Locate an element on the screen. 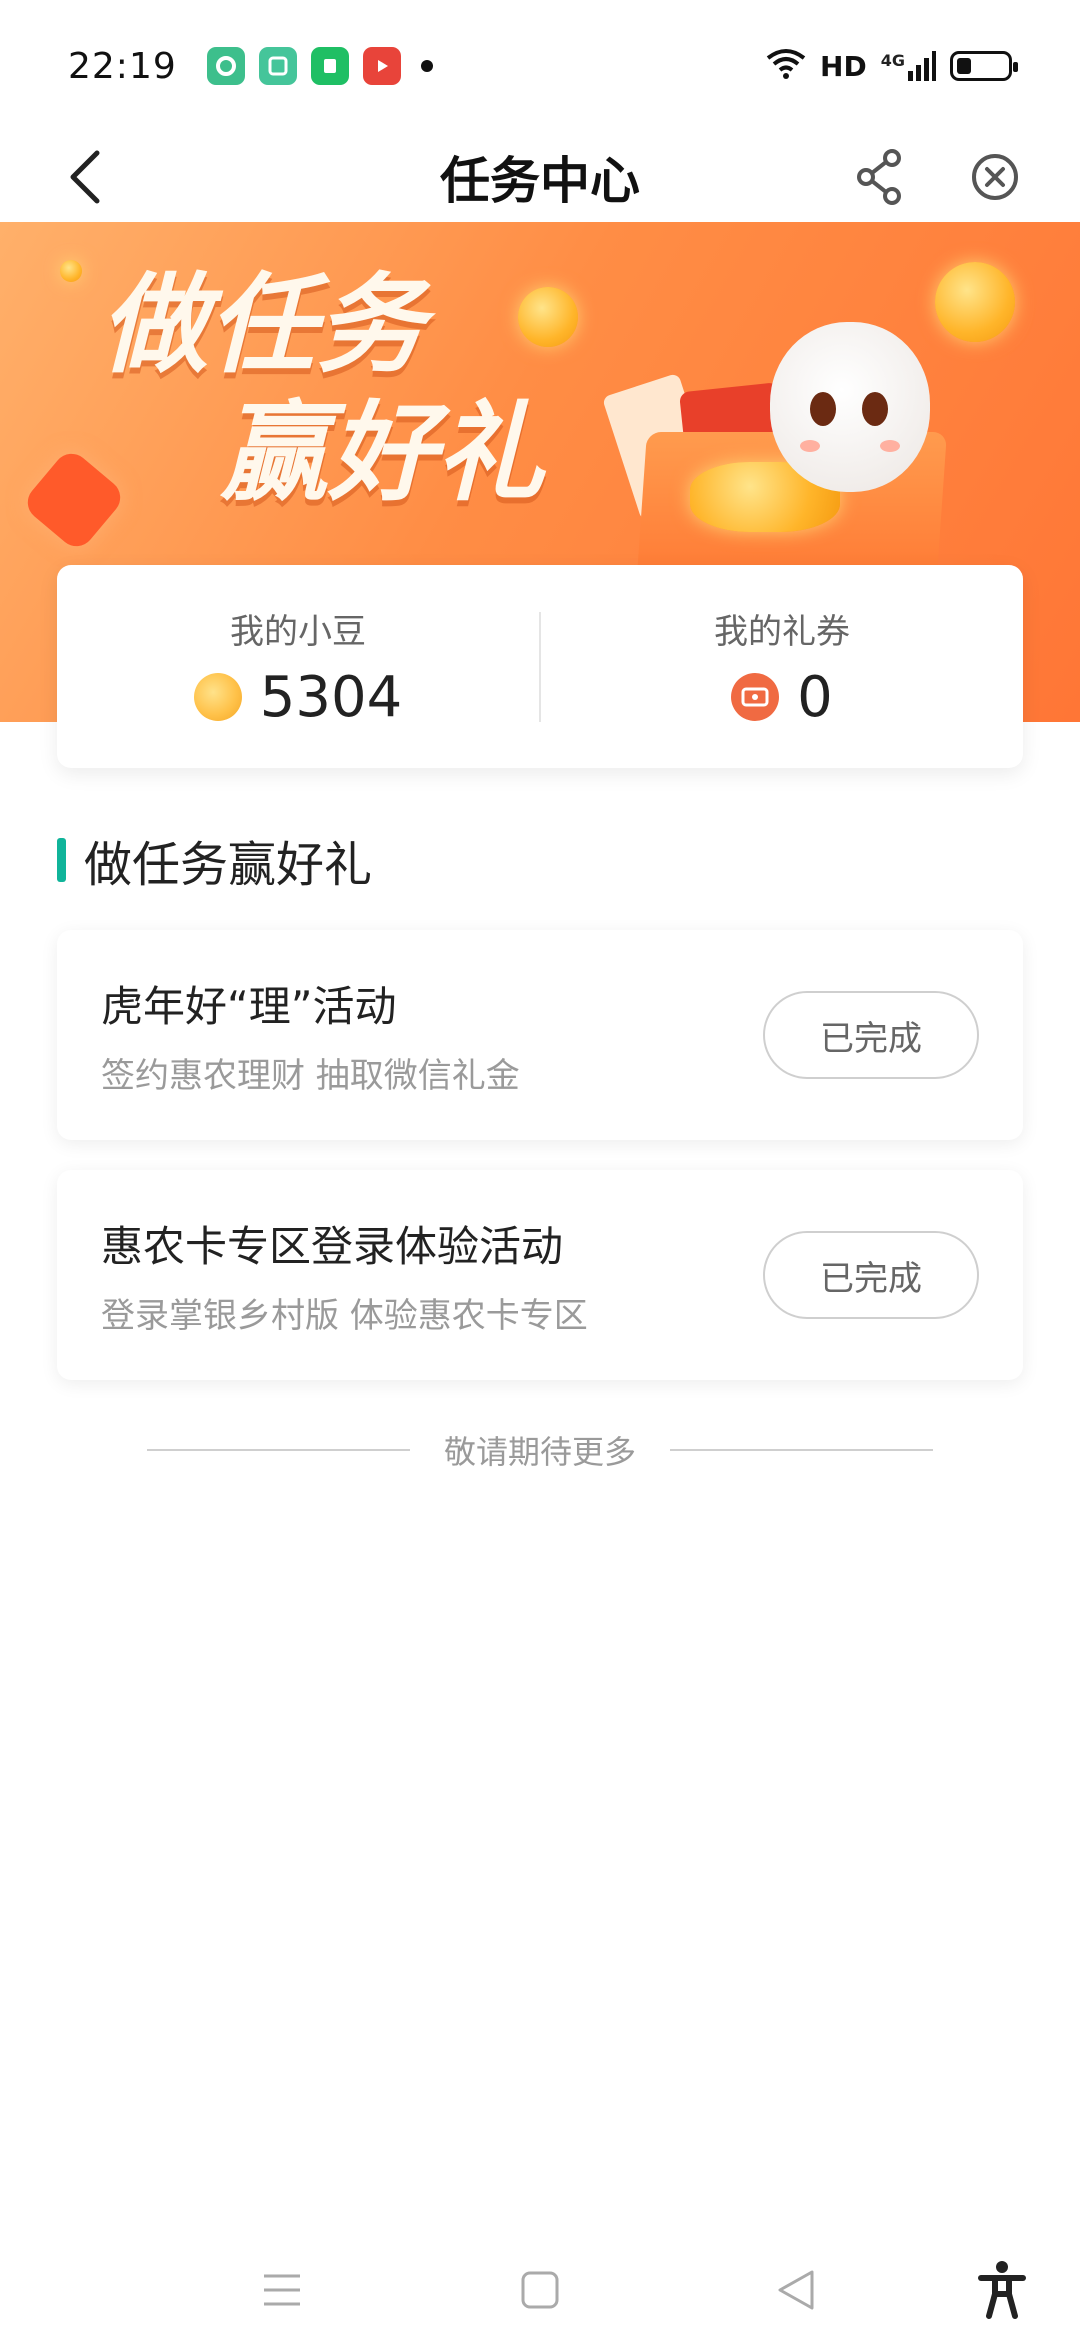 The height and width of the screenshot is (2340, 1080). accessibility-button is located at coordinates (1002, 2290).